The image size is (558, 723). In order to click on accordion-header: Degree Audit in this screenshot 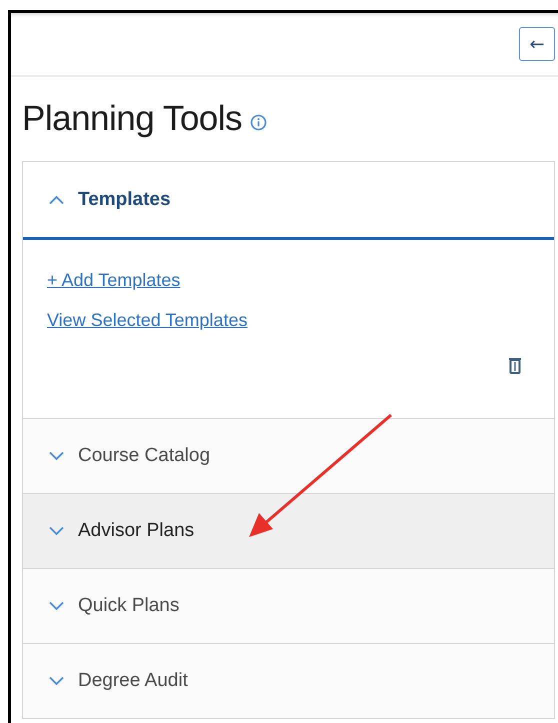, I will do `click(288, 680)`.